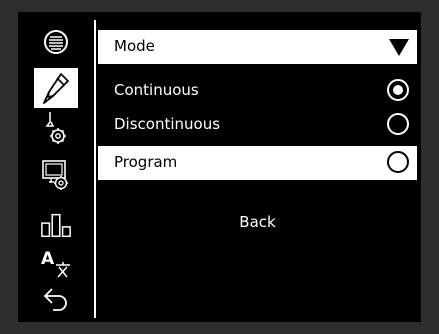 This screenshot has height=334, width=439. What do you see at coordinates (167, 124) in the screenshot?
I see `option-label: Discontinuous` at bounding box center [167, 124].